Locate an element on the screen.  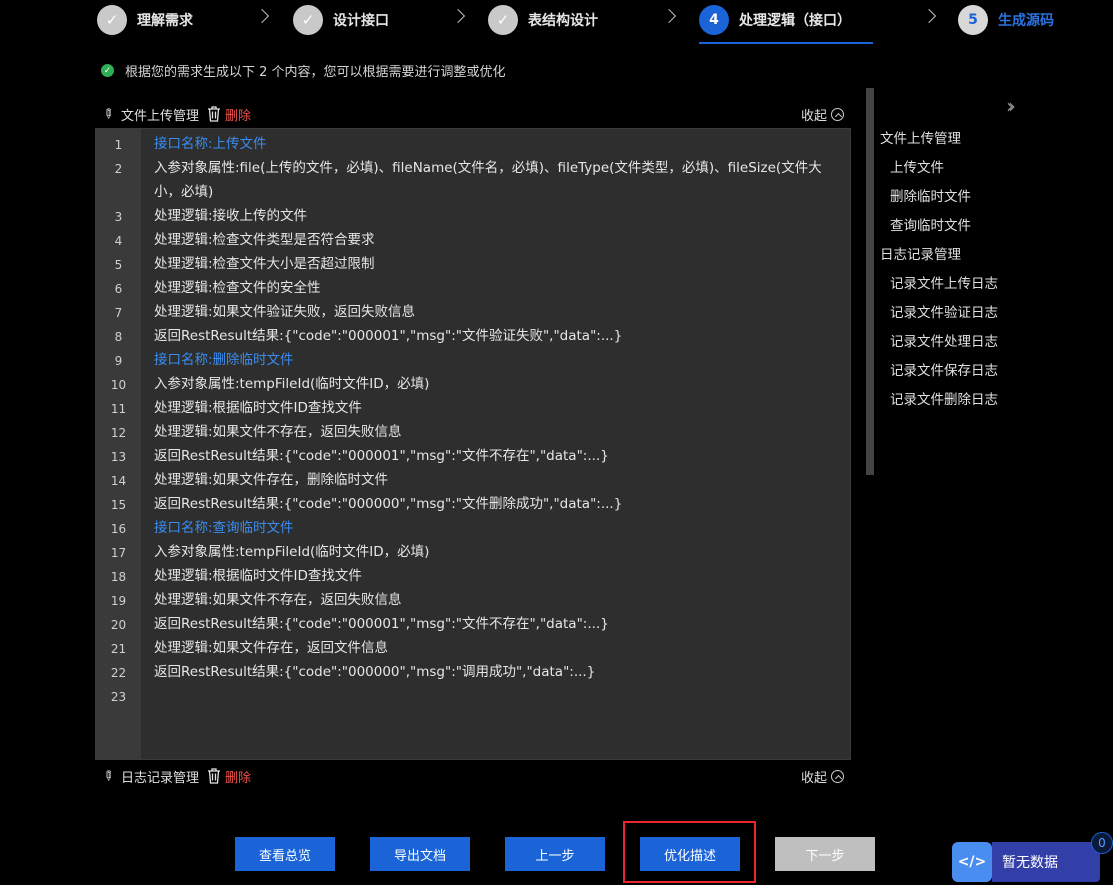
code-line: 19 处理逻辑:如果文件不存在，返回失败信息 is located at coordinates (473, 600).